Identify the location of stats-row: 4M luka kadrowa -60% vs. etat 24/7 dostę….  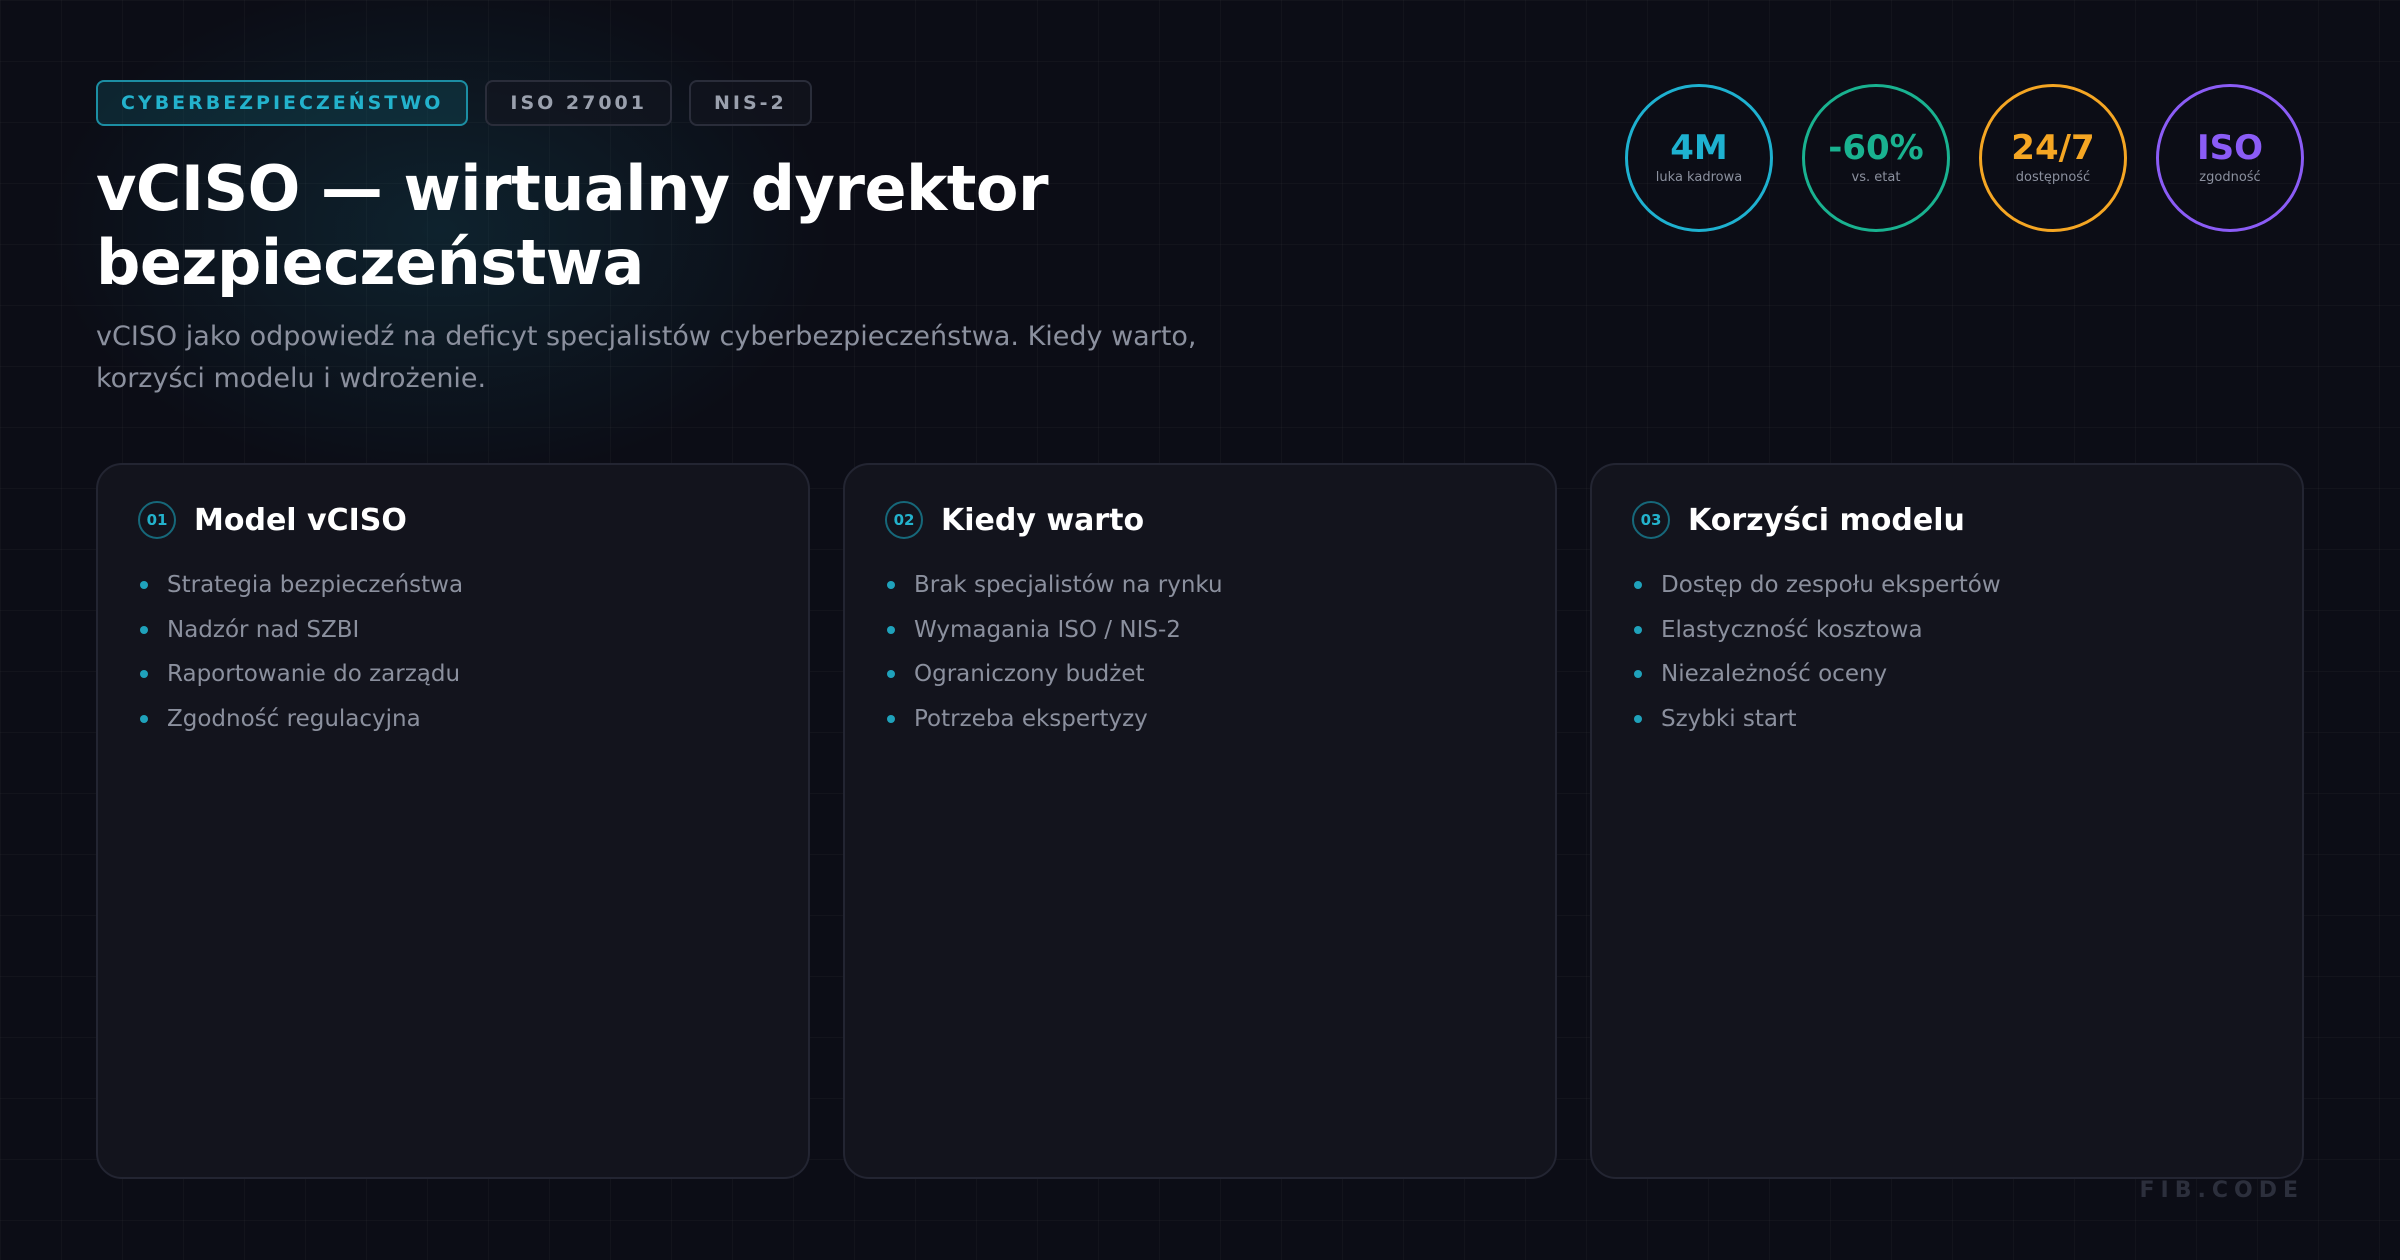
(1964, 158).